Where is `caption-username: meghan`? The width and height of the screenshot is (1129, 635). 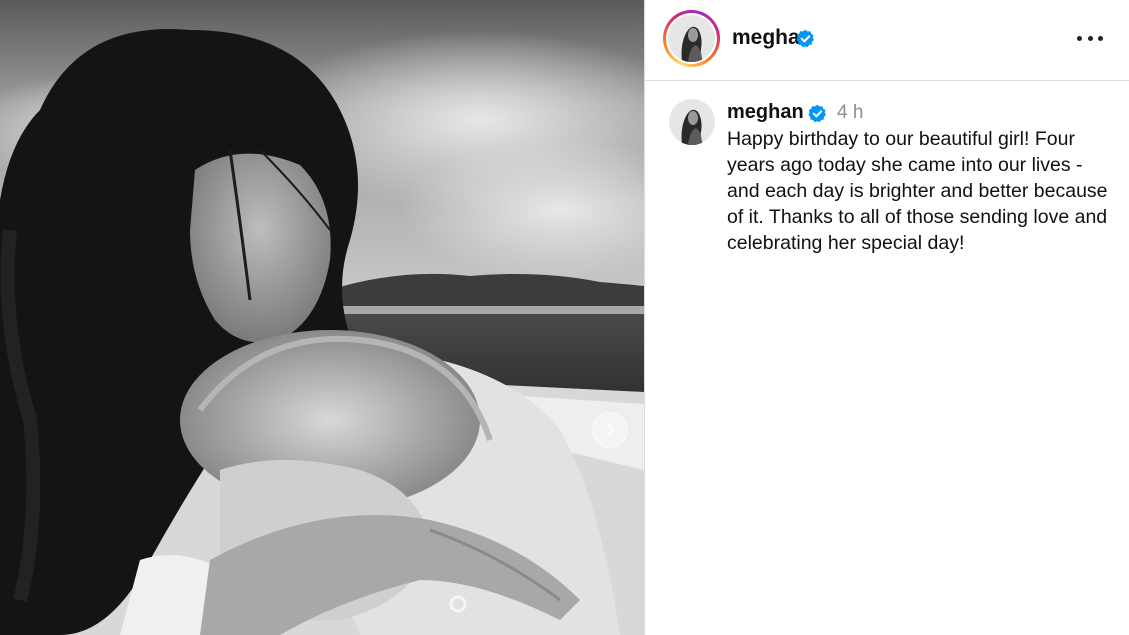 caption-username: meghan is located at coordinates (765, 112).